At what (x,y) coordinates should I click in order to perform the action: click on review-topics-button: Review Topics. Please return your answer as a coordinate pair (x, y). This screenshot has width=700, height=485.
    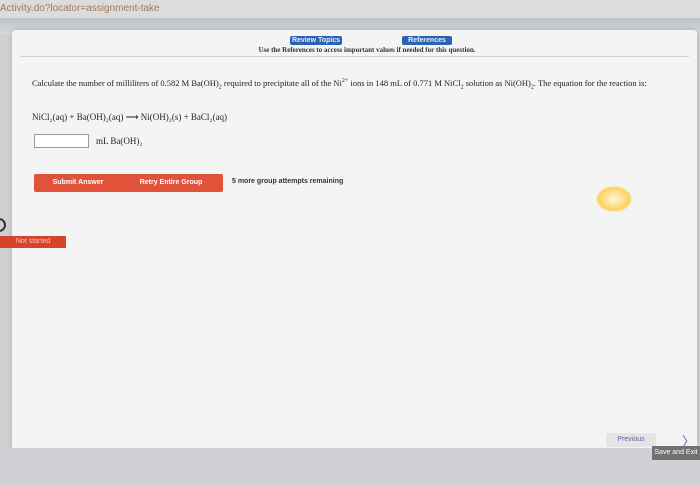
    Looking at the image, I should click on (316, 40).